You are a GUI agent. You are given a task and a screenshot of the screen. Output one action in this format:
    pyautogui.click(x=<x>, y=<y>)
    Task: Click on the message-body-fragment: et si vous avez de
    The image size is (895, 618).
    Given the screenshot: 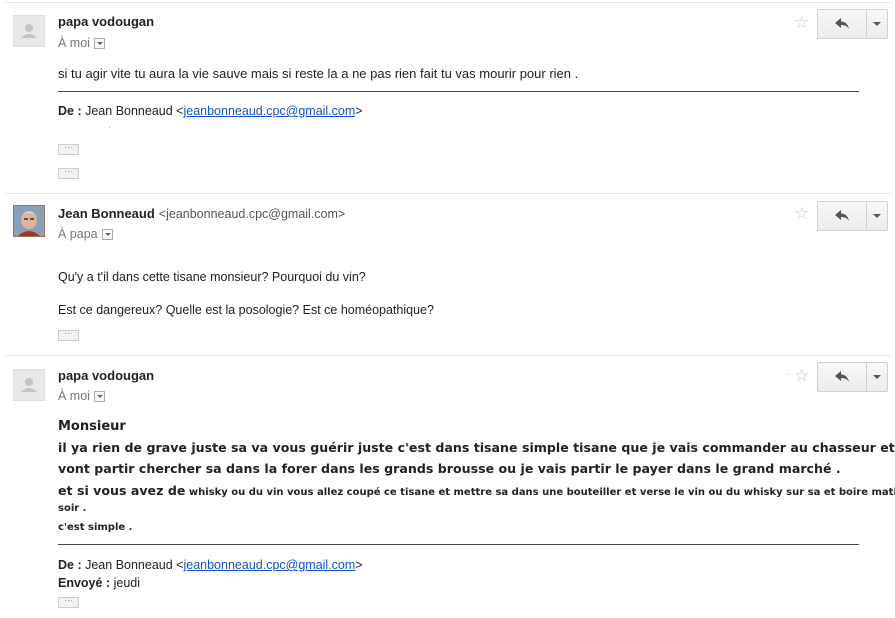 What is the action you would take?
    pyautogui.click(x=122, y=490)
    